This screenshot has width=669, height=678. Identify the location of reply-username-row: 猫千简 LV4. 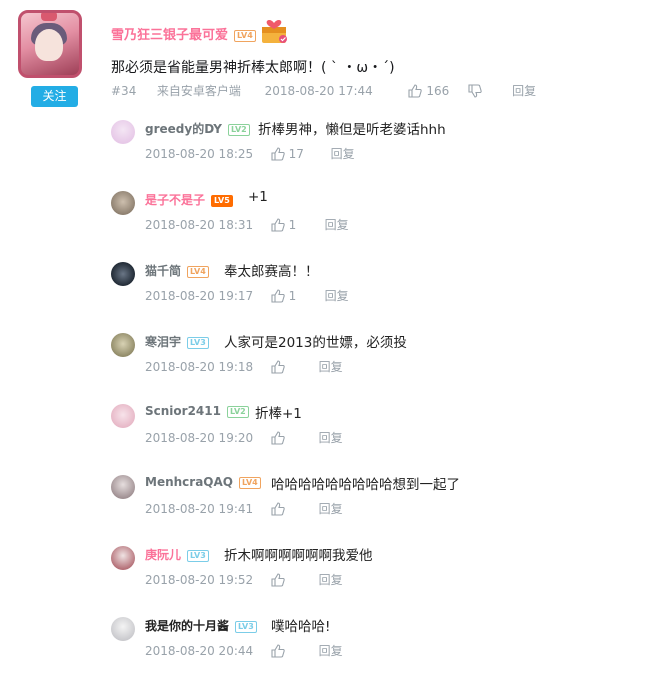
(177, 270).